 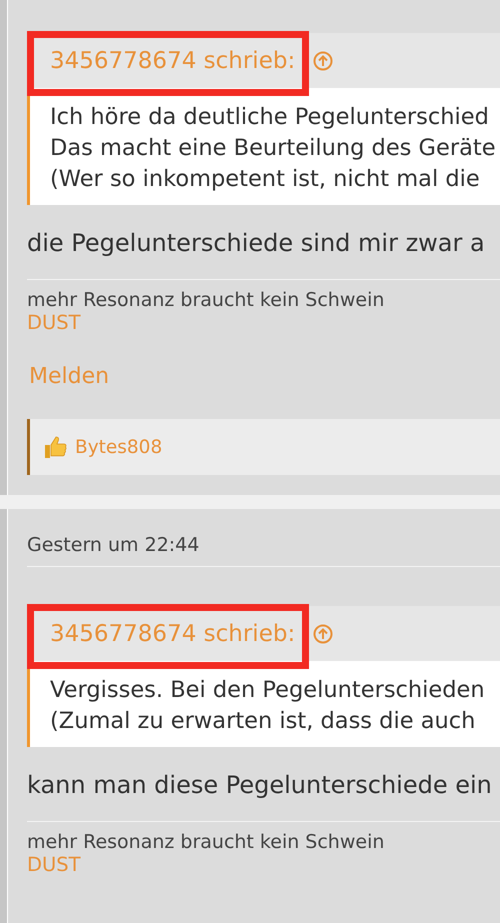 I want to click on liker-name: Bytes808, so click(x=118, y=447).